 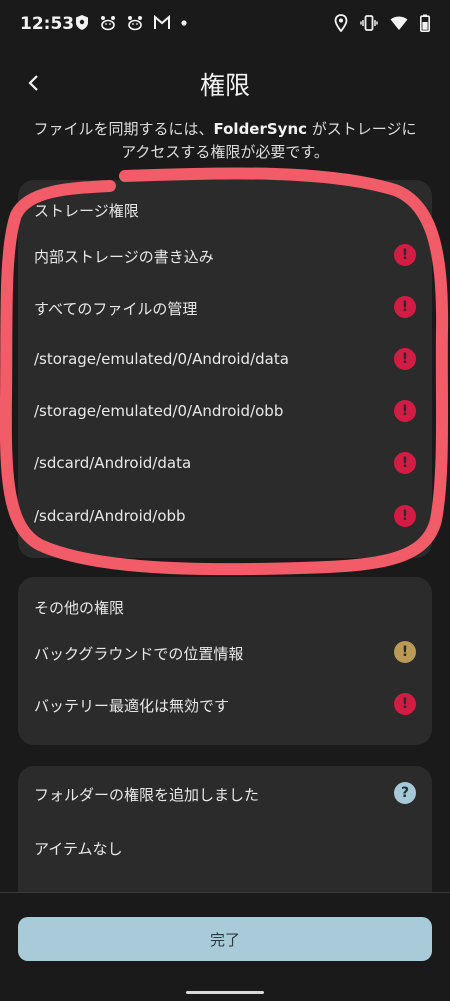 I want to click on gesture-nav-handle, so click(x=225, y=992).